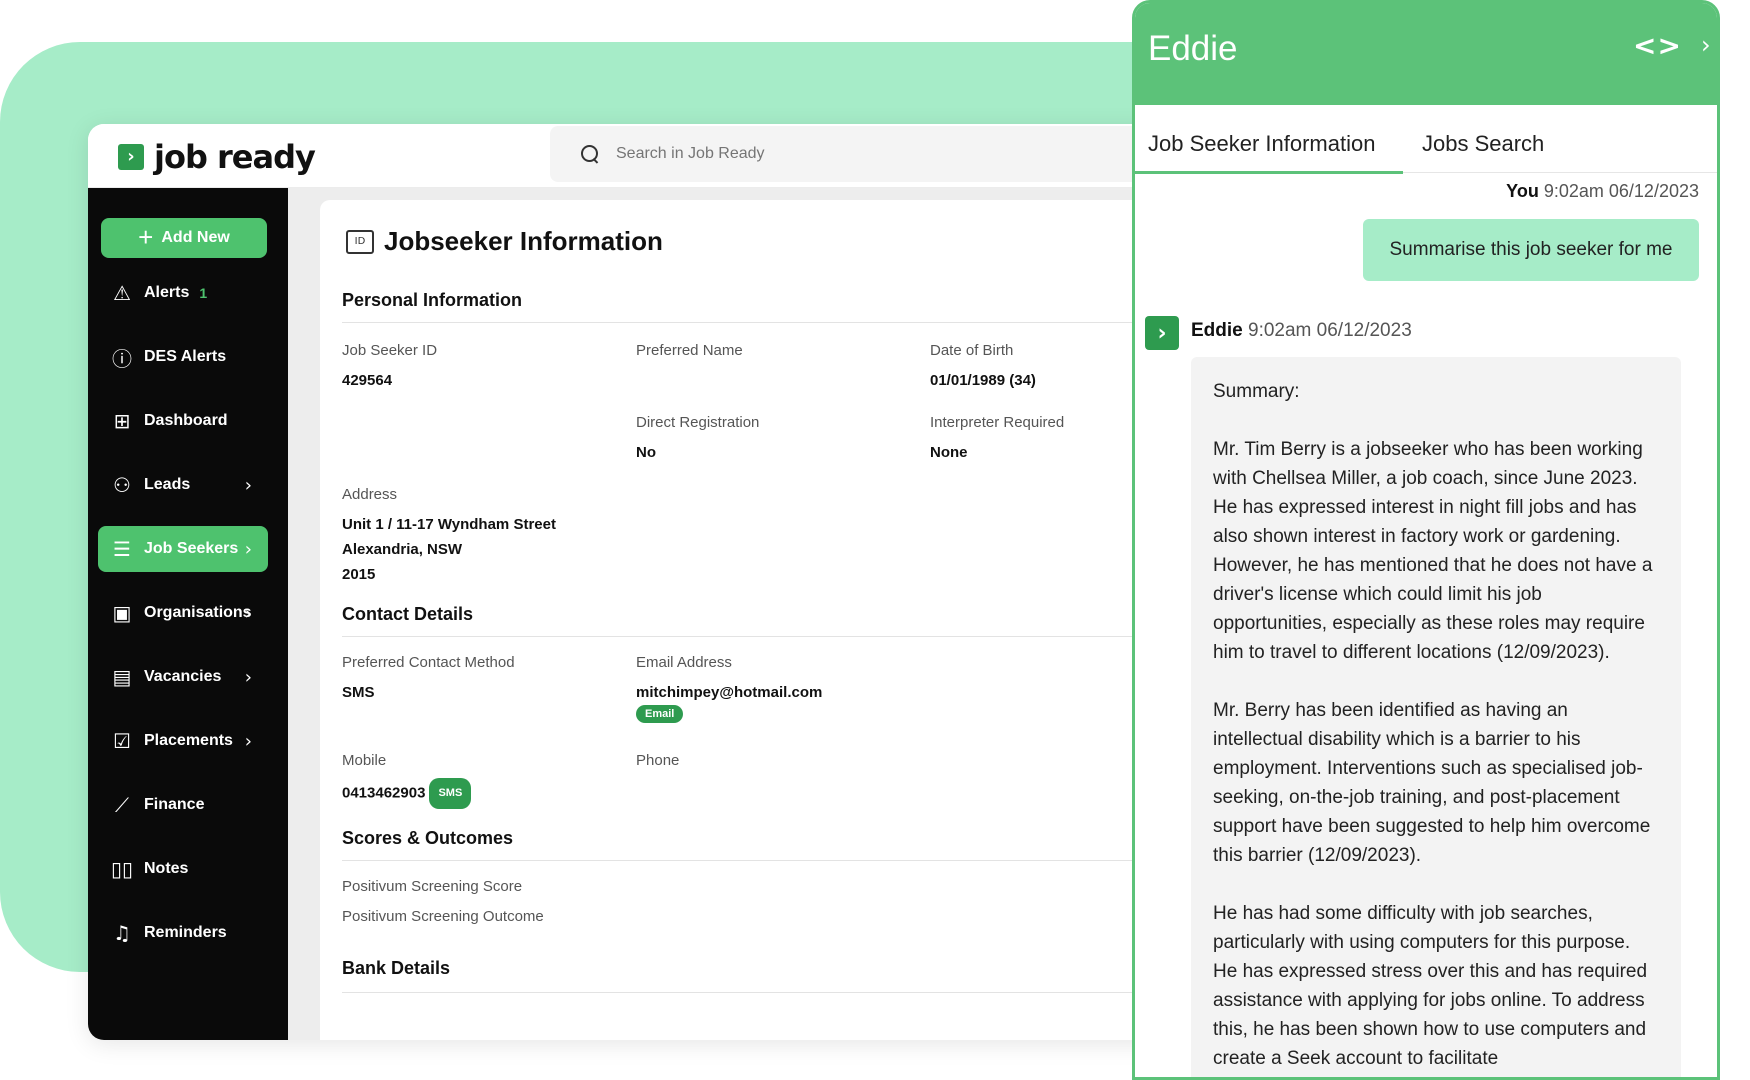 The width and height of the screenshot is (1750, 1080). What do you see at coordinates (1162, 333) in the screenshot?
I see `eddie-avatar-icon: ›` at bounding box center [1162, 333].